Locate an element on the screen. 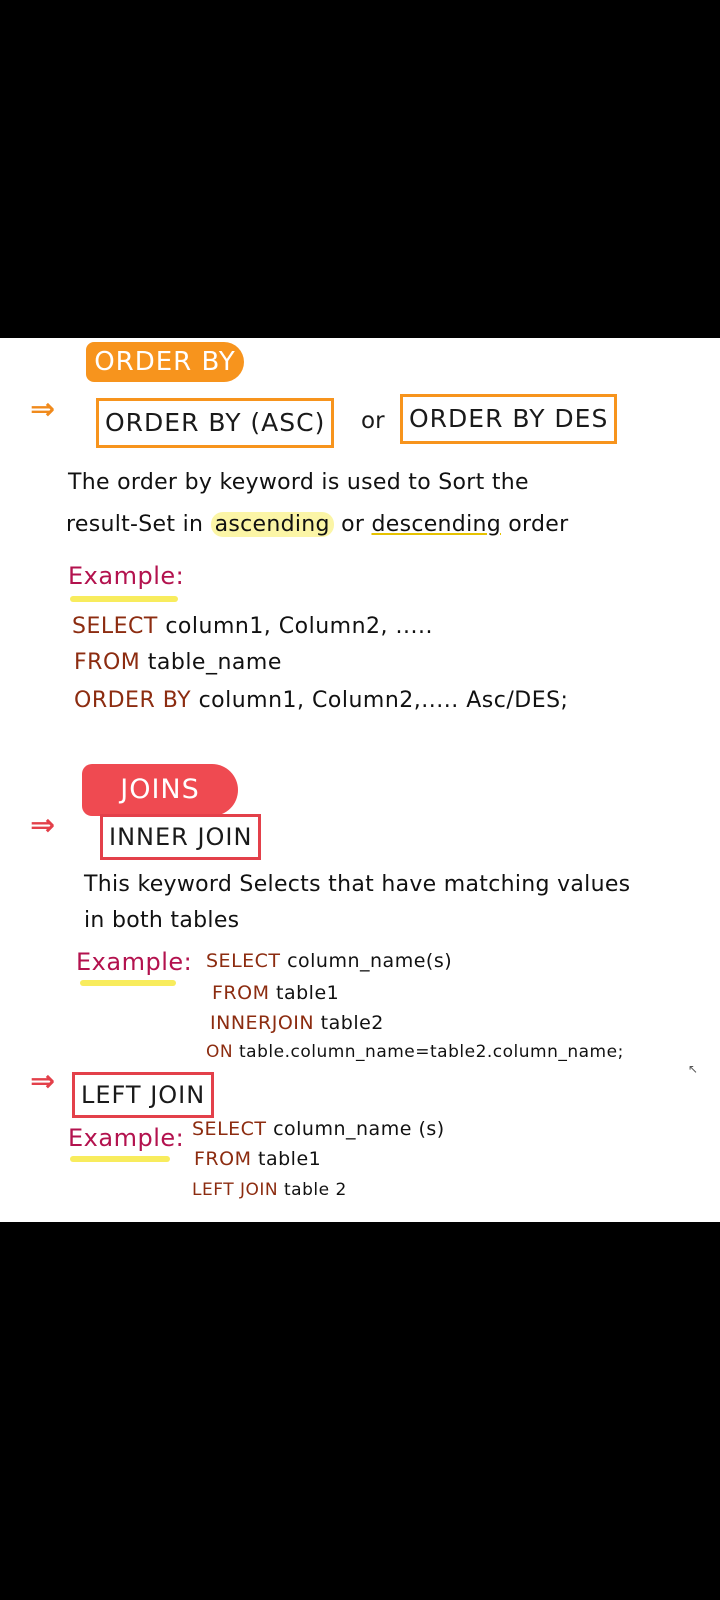 Image resolution: width=720 pixels, height=1600 pixels. description-or: or is located at coordinates (353, 524).